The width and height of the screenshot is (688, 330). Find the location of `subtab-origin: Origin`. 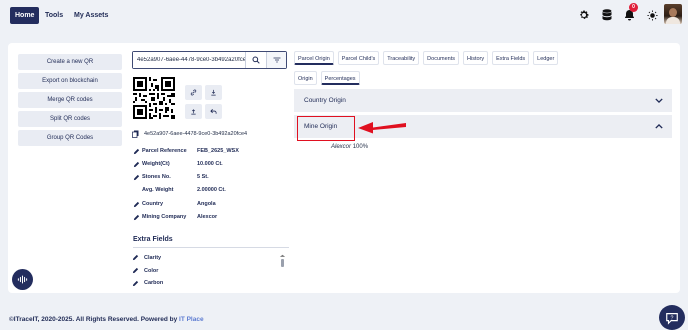

subtab-origin: Origin is located at coordinates (305, 78).